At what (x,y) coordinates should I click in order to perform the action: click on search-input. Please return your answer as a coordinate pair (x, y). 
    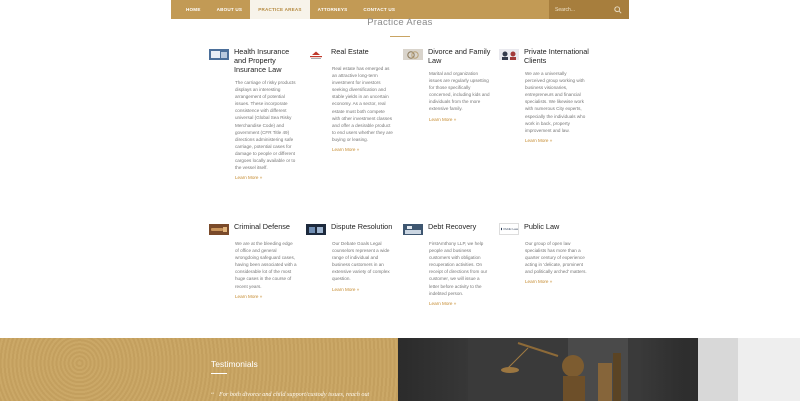
    Looking at the image, I should click on (584, 9).